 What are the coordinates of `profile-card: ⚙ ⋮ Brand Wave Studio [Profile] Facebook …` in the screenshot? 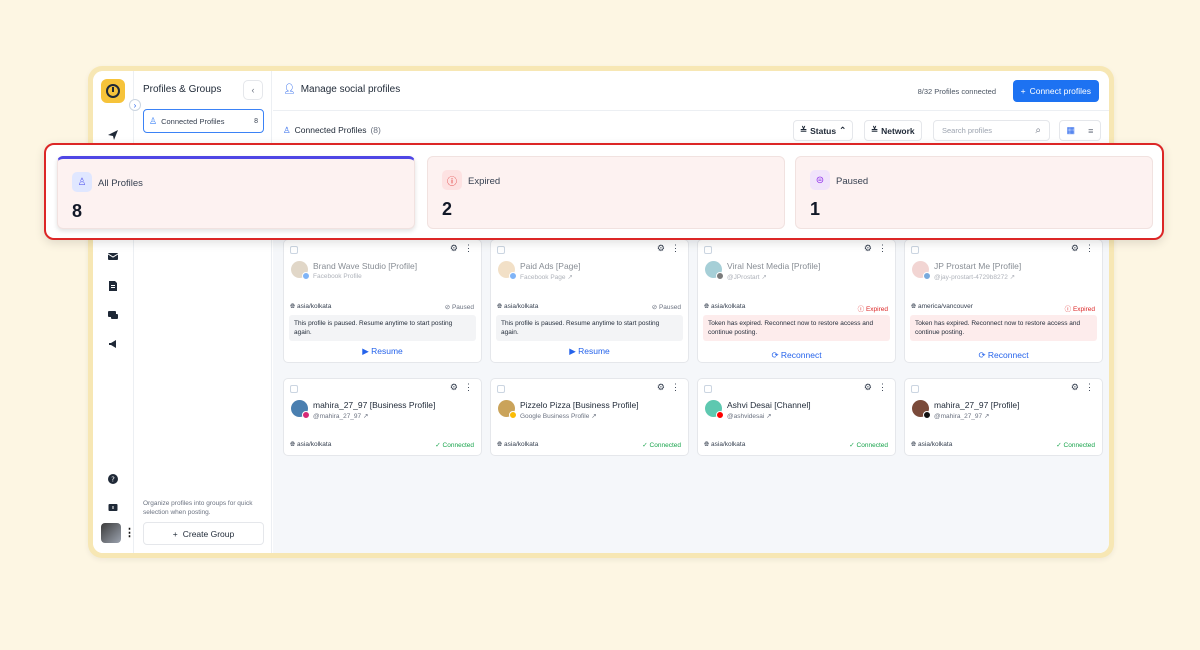 It's located at (382, 301).